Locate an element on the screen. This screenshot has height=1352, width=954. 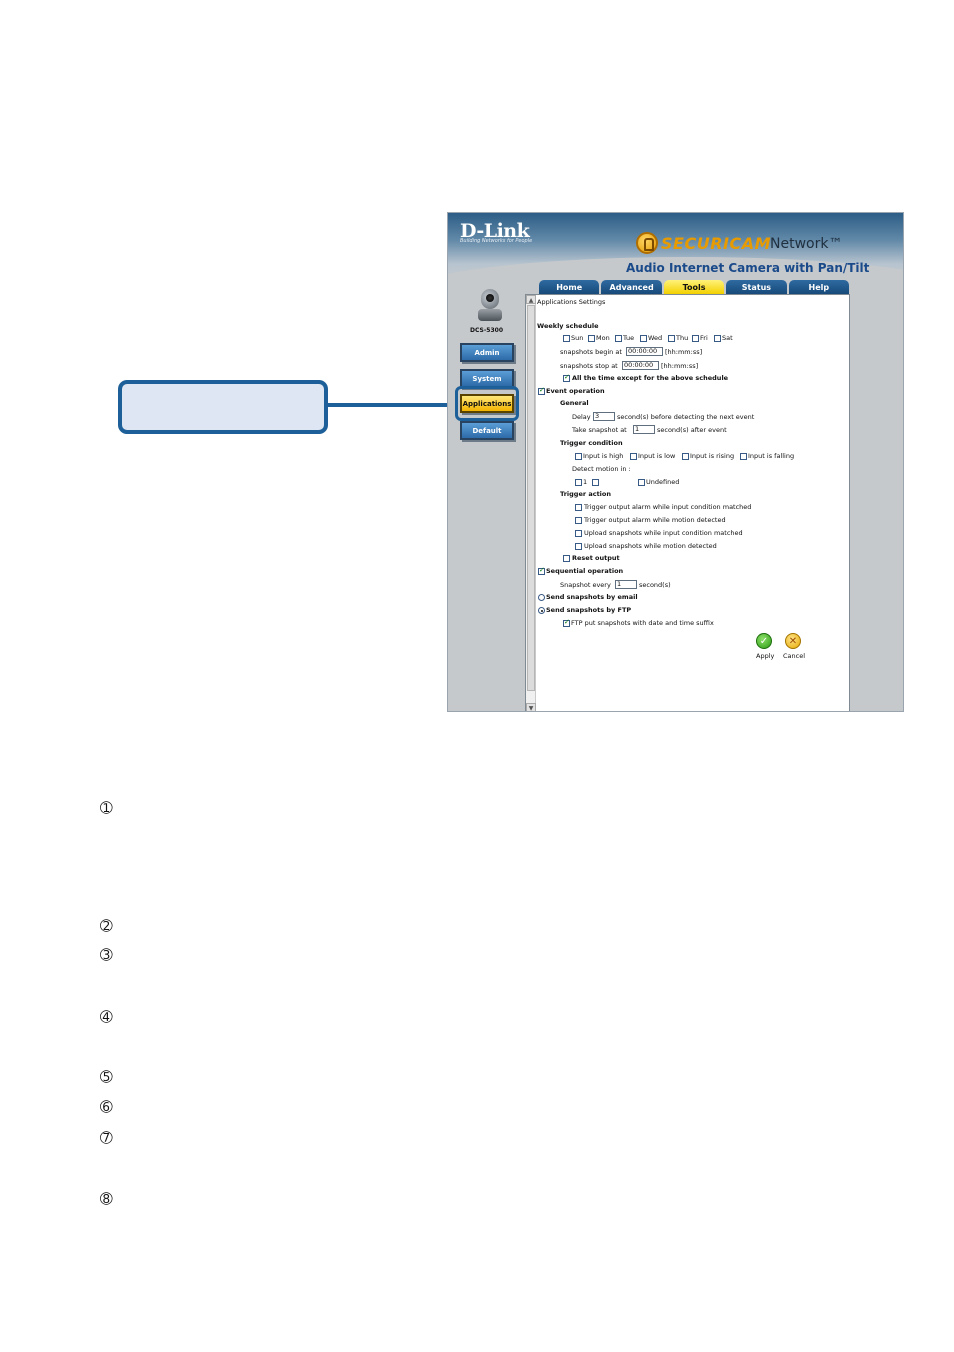
list-marker-1: ➀ is located at coordinates (106, 808).